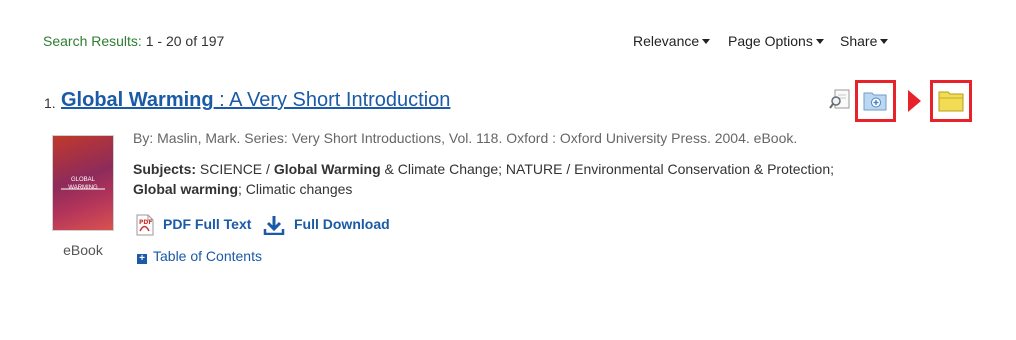  What do you see at coordinates (840, 99) in the screenshot?
I see `preview-icon` at bounding box center [840, 99].